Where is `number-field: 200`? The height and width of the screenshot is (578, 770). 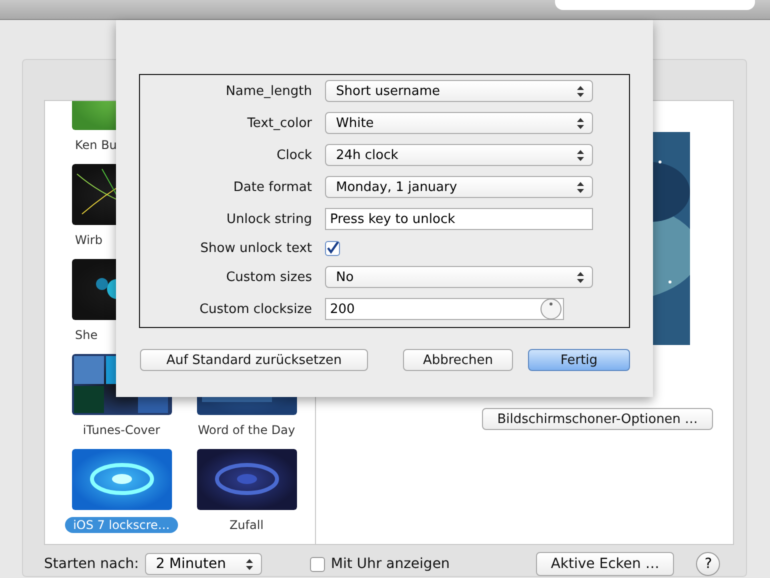 number-field: 200 is located at coordinates (444, 309).